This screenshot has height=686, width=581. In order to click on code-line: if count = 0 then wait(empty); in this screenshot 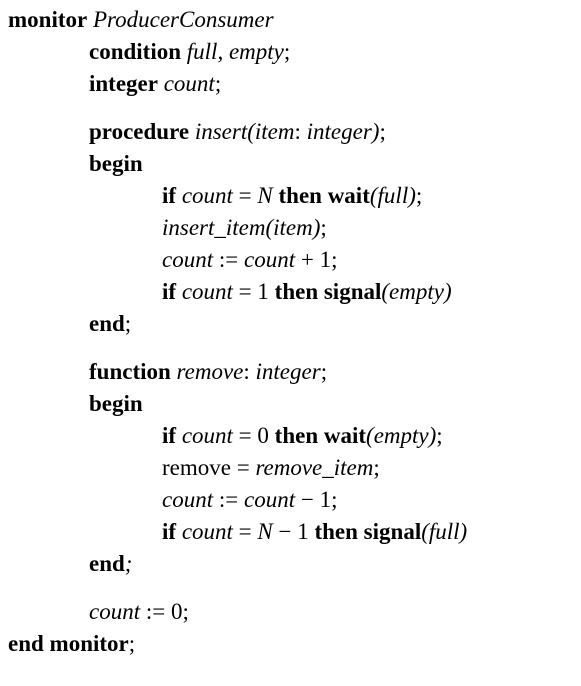, I will do `click(302, 436)`.